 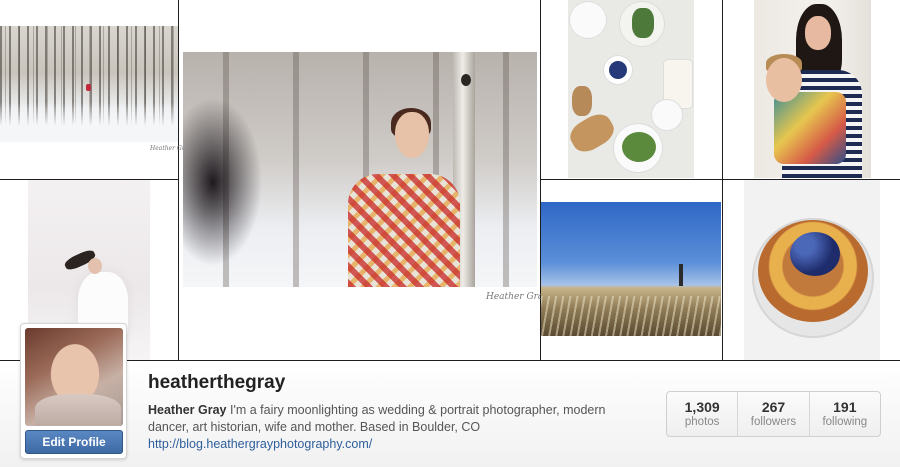 What do you see at coordinates (187, 410) in the screenshot?
I see `profile-full-name: Heather Gray` at bounding box center [187, 410].